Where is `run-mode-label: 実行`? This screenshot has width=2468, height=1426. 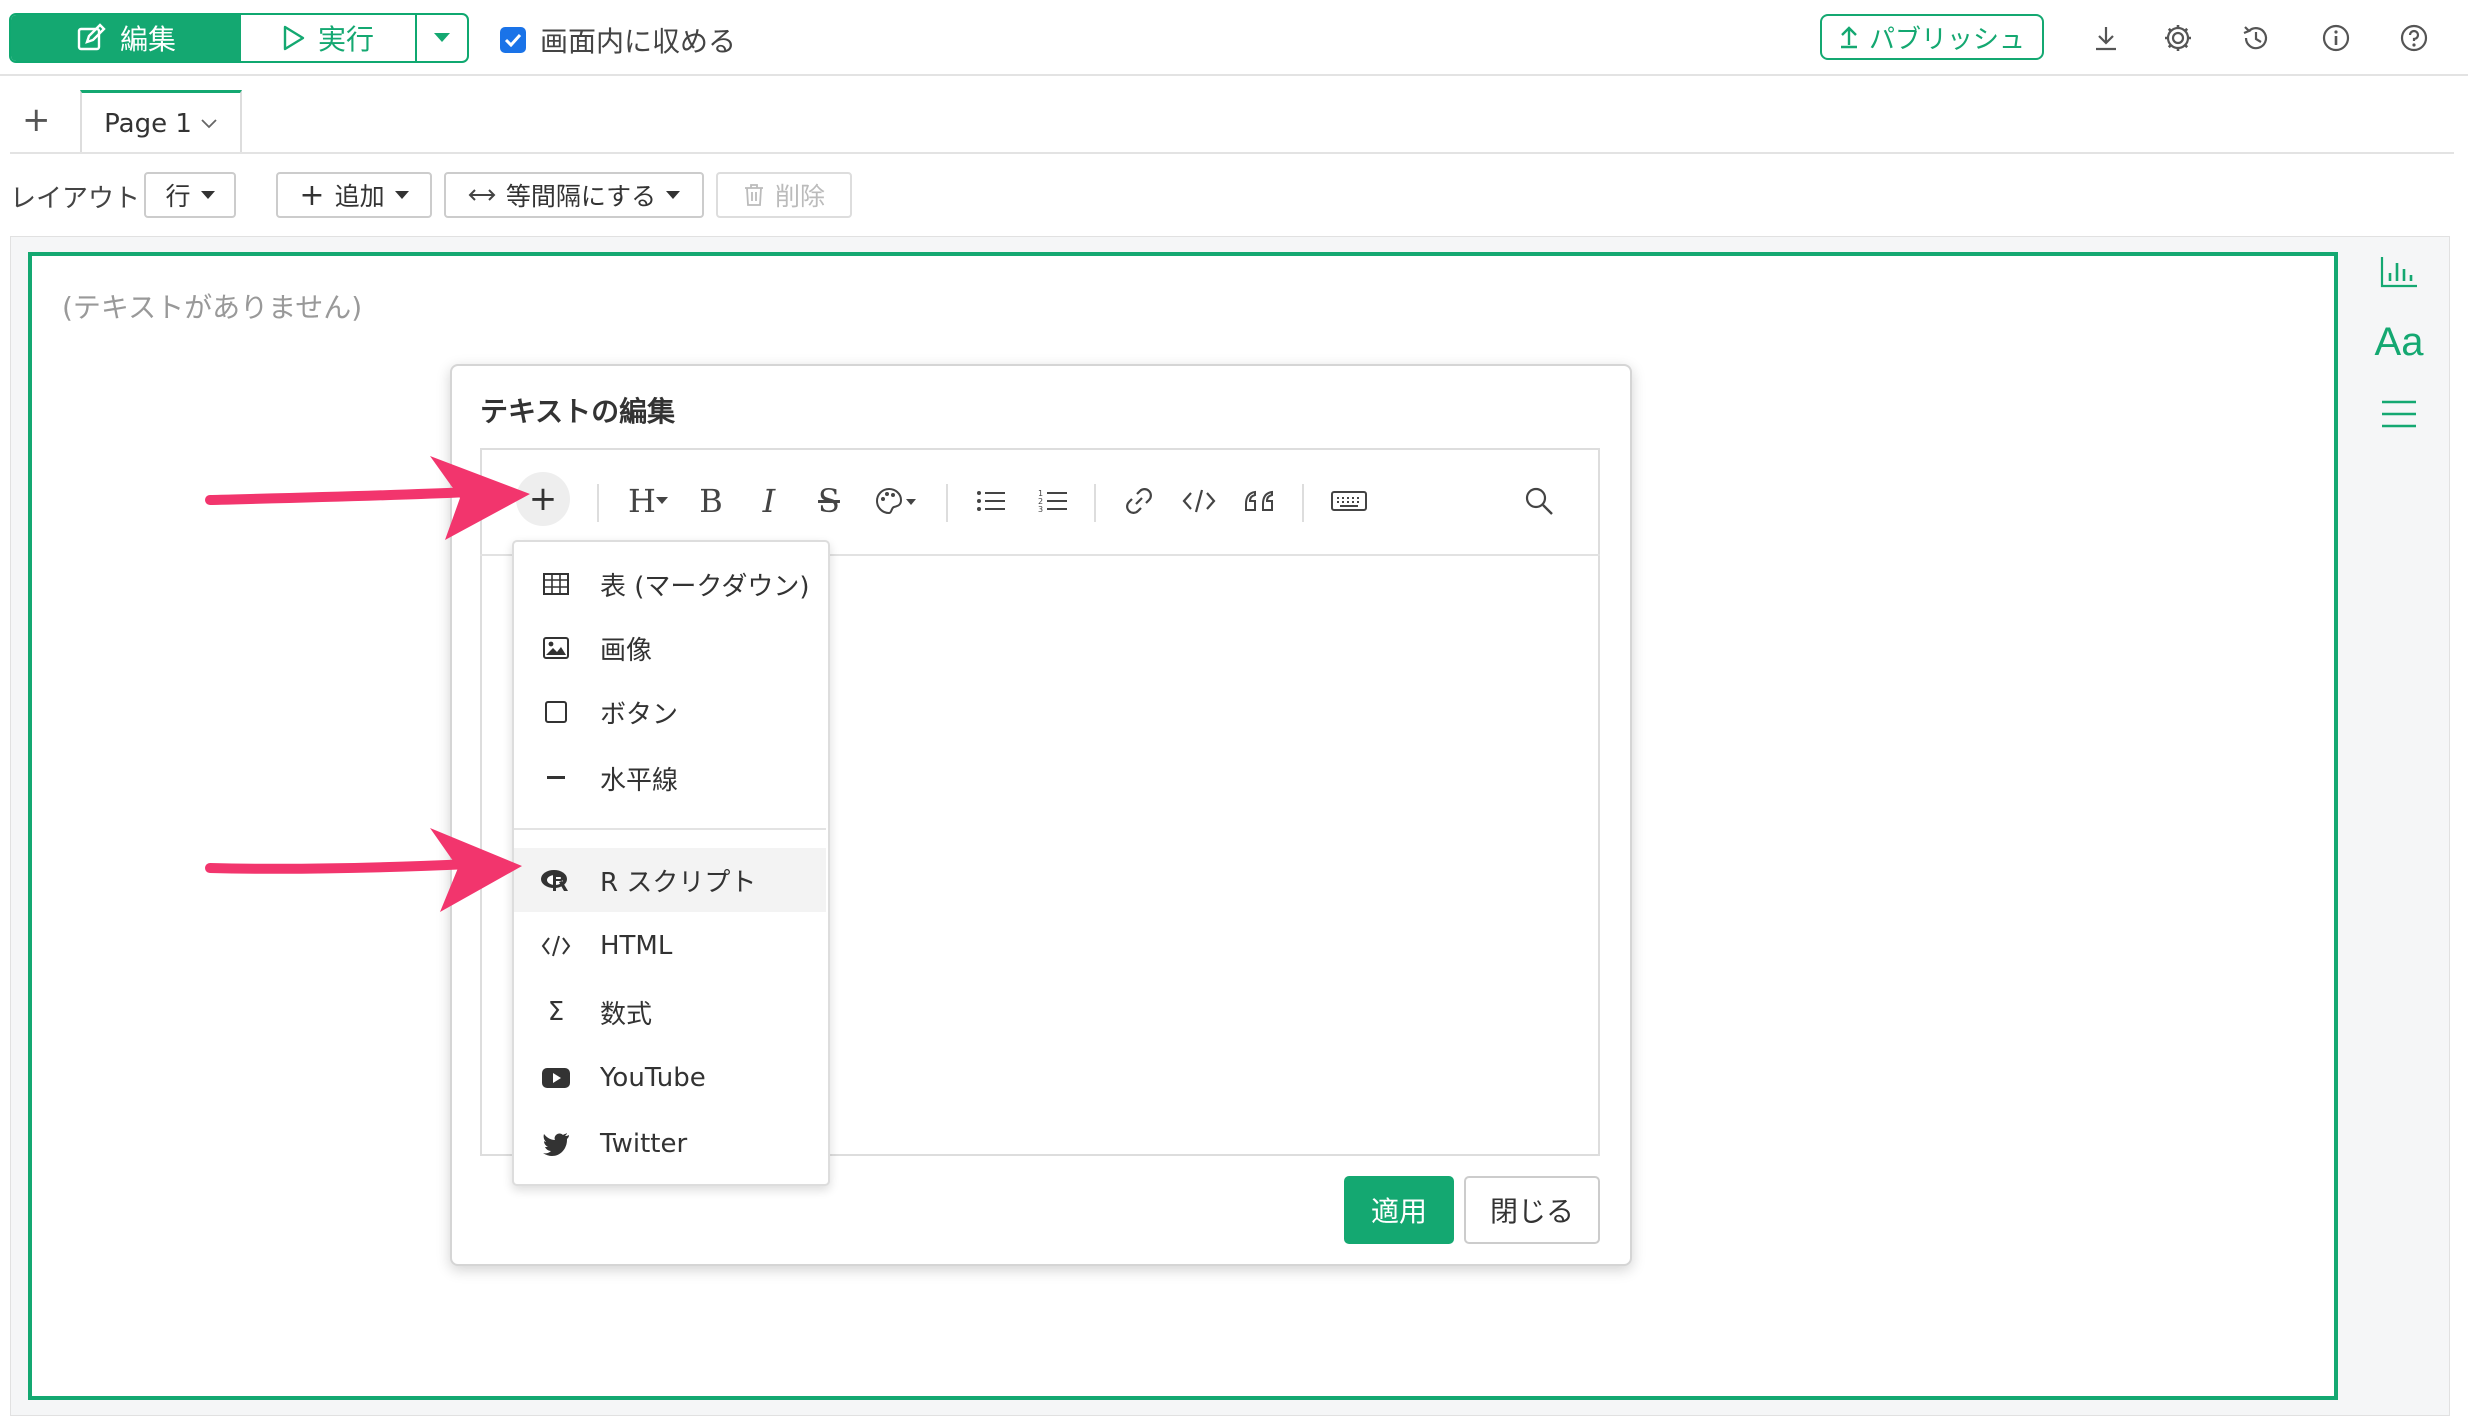
run-mode-label: 実行 is located at coordinates (345, 39).